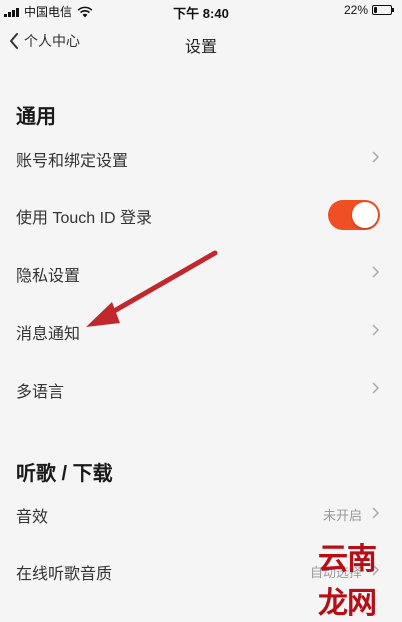 Image resolution: width=402 pixels, height=622 pixels. I want to click on row-label: 消息通知, so click(48, 334).